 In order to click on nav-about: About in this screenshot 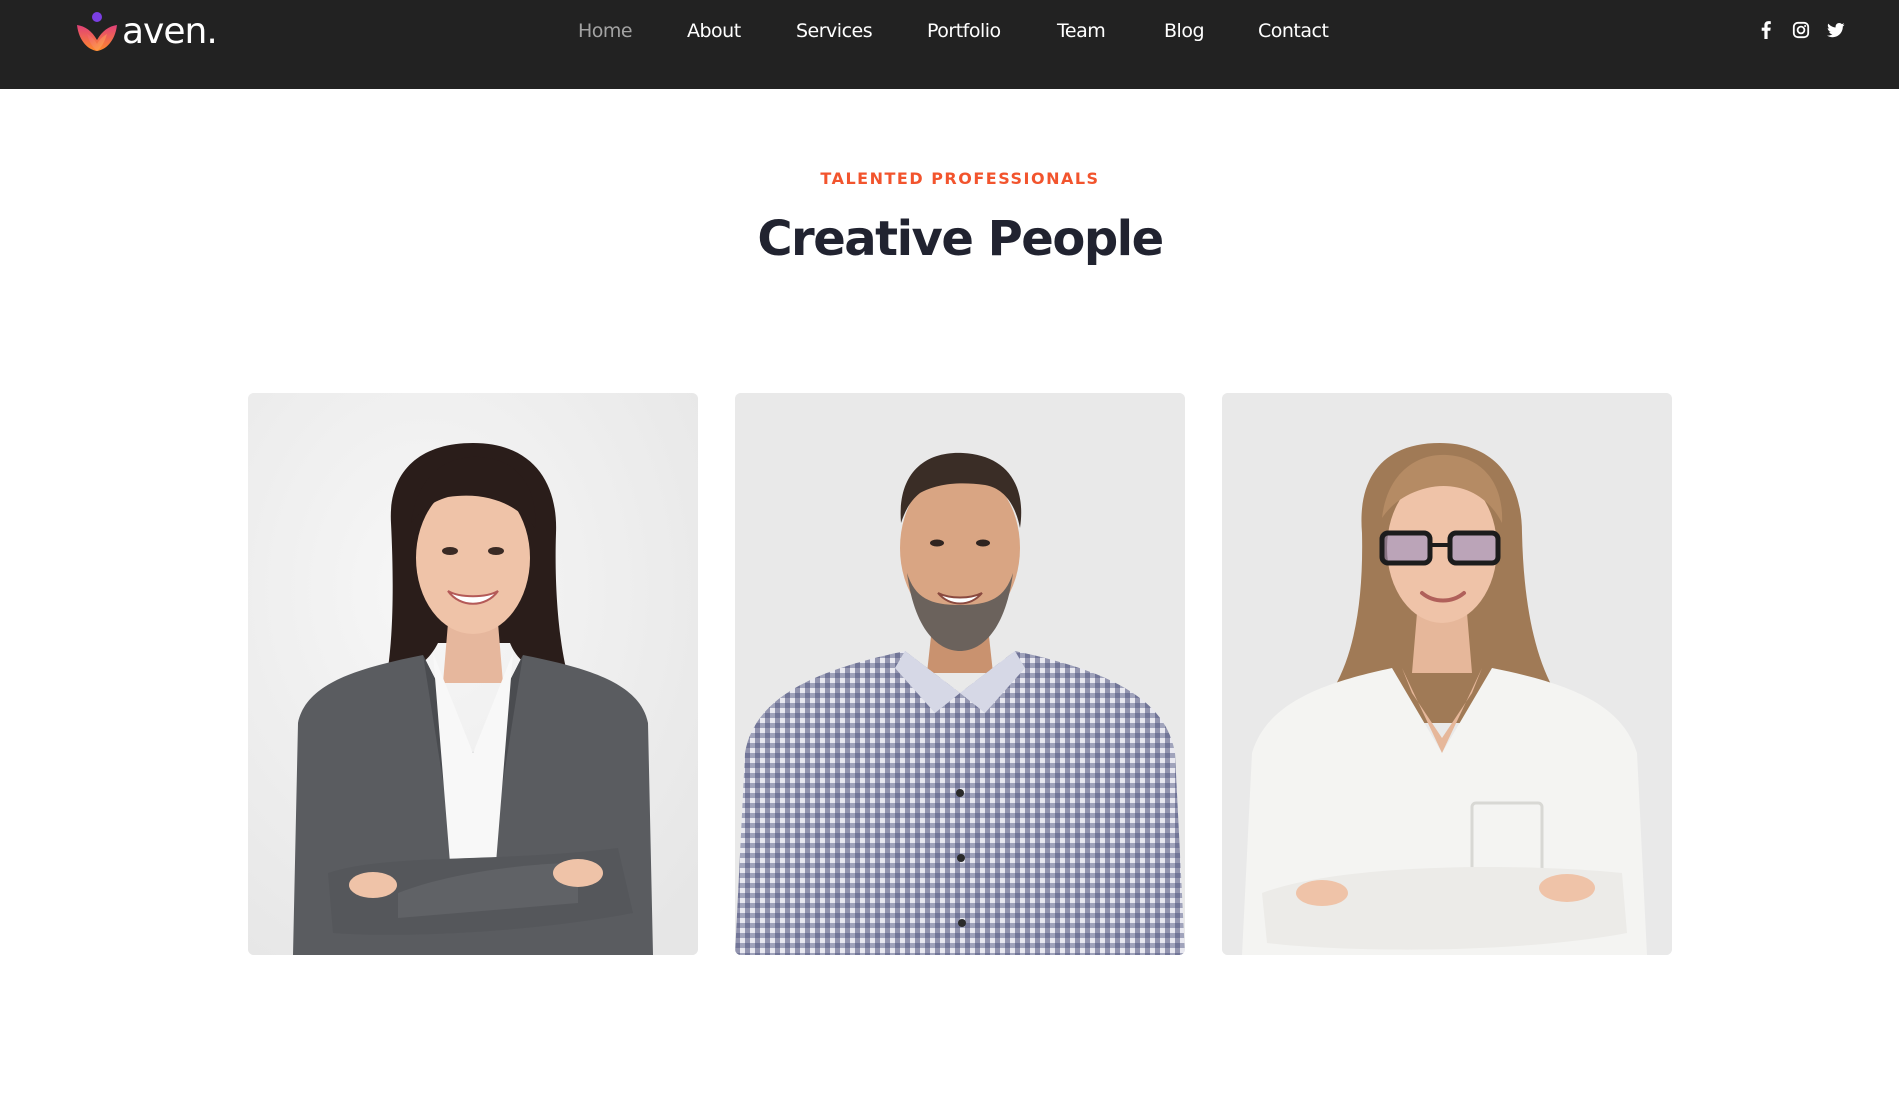, I will do `click(714, 31)`.